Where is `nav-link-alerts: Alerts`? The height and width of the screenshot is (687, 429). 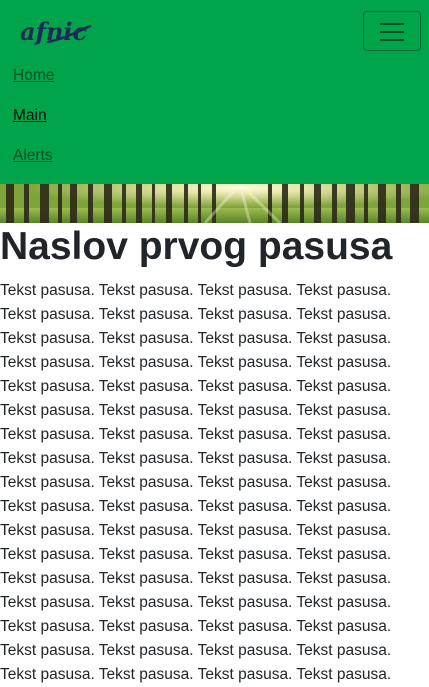 nav-link-alerts: Alerts is located at coordinates (33, 156).